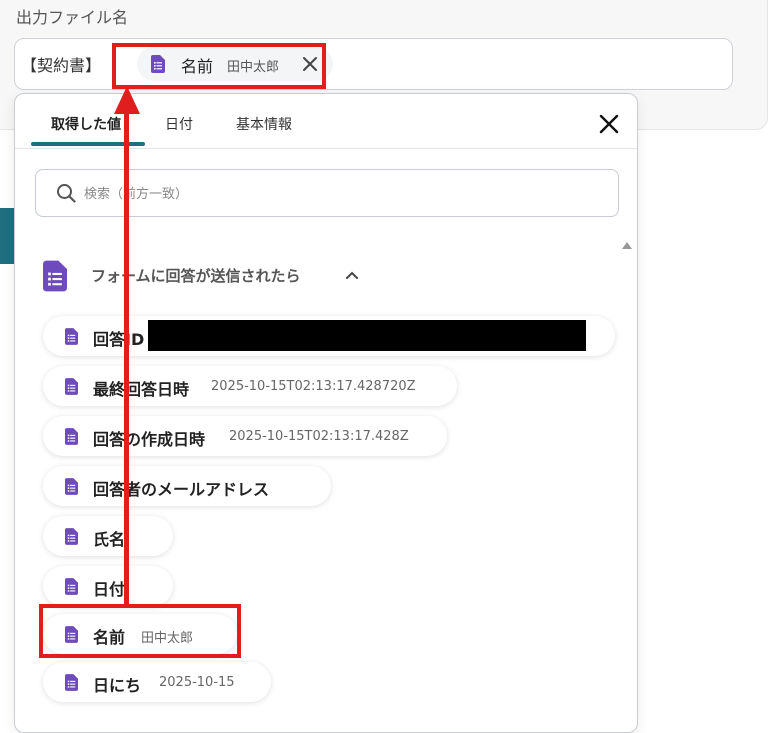  I want to click on item-value: 田中太郎, so click(167, 638).